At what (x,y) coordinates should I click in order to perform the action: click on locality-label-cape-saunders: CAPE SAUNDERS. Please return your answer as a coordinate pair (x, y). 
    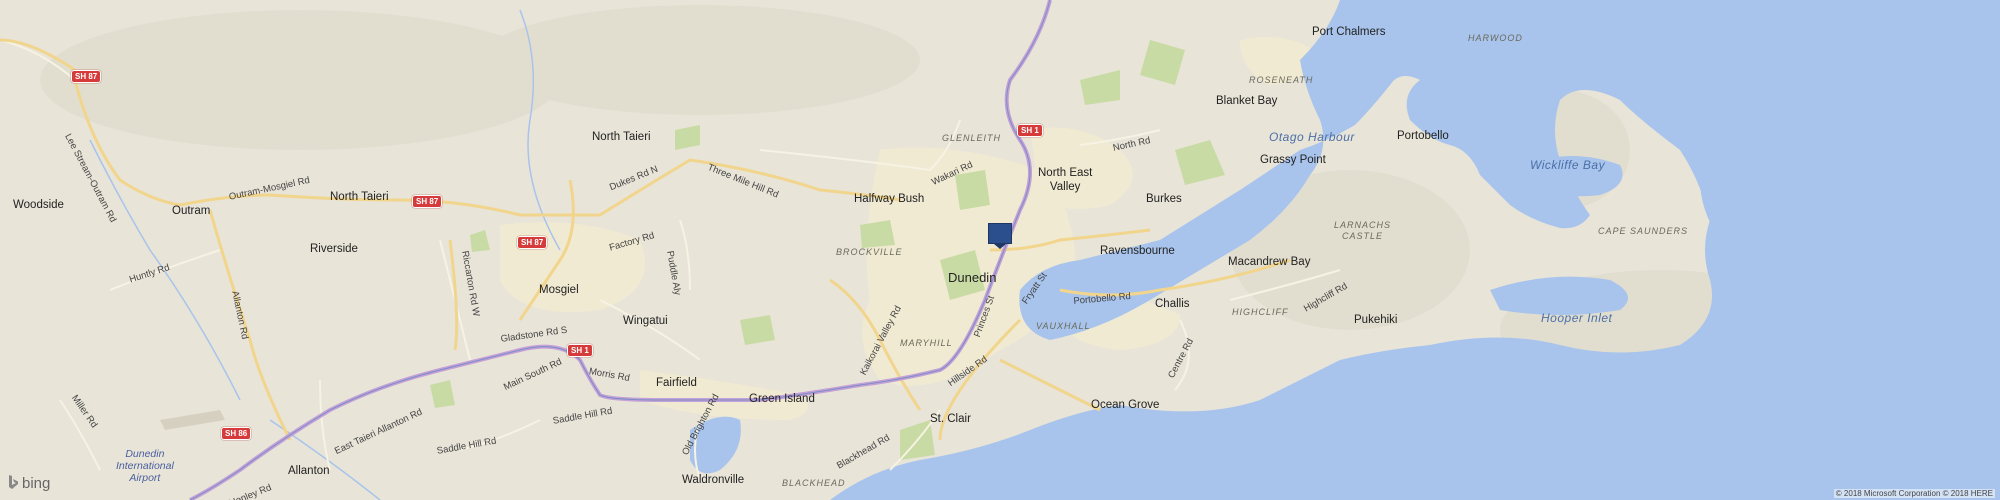
    Looking at the image, I should click on (1643, 231).